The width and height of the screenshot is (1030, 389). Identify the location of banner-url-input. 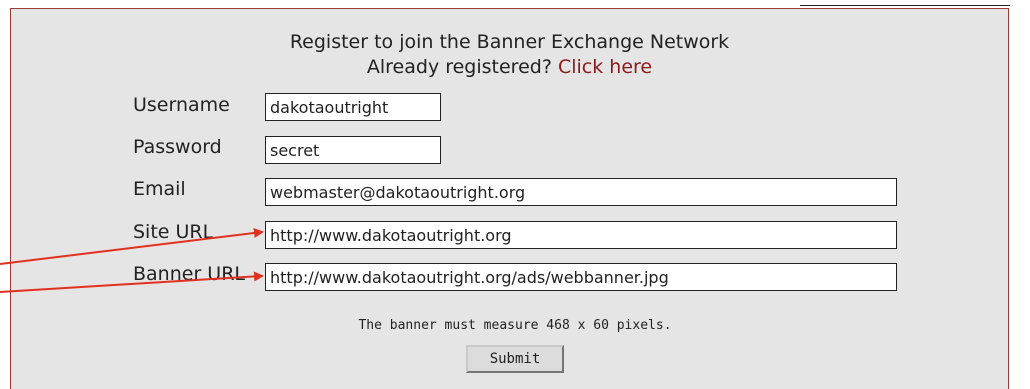
(581, 277).